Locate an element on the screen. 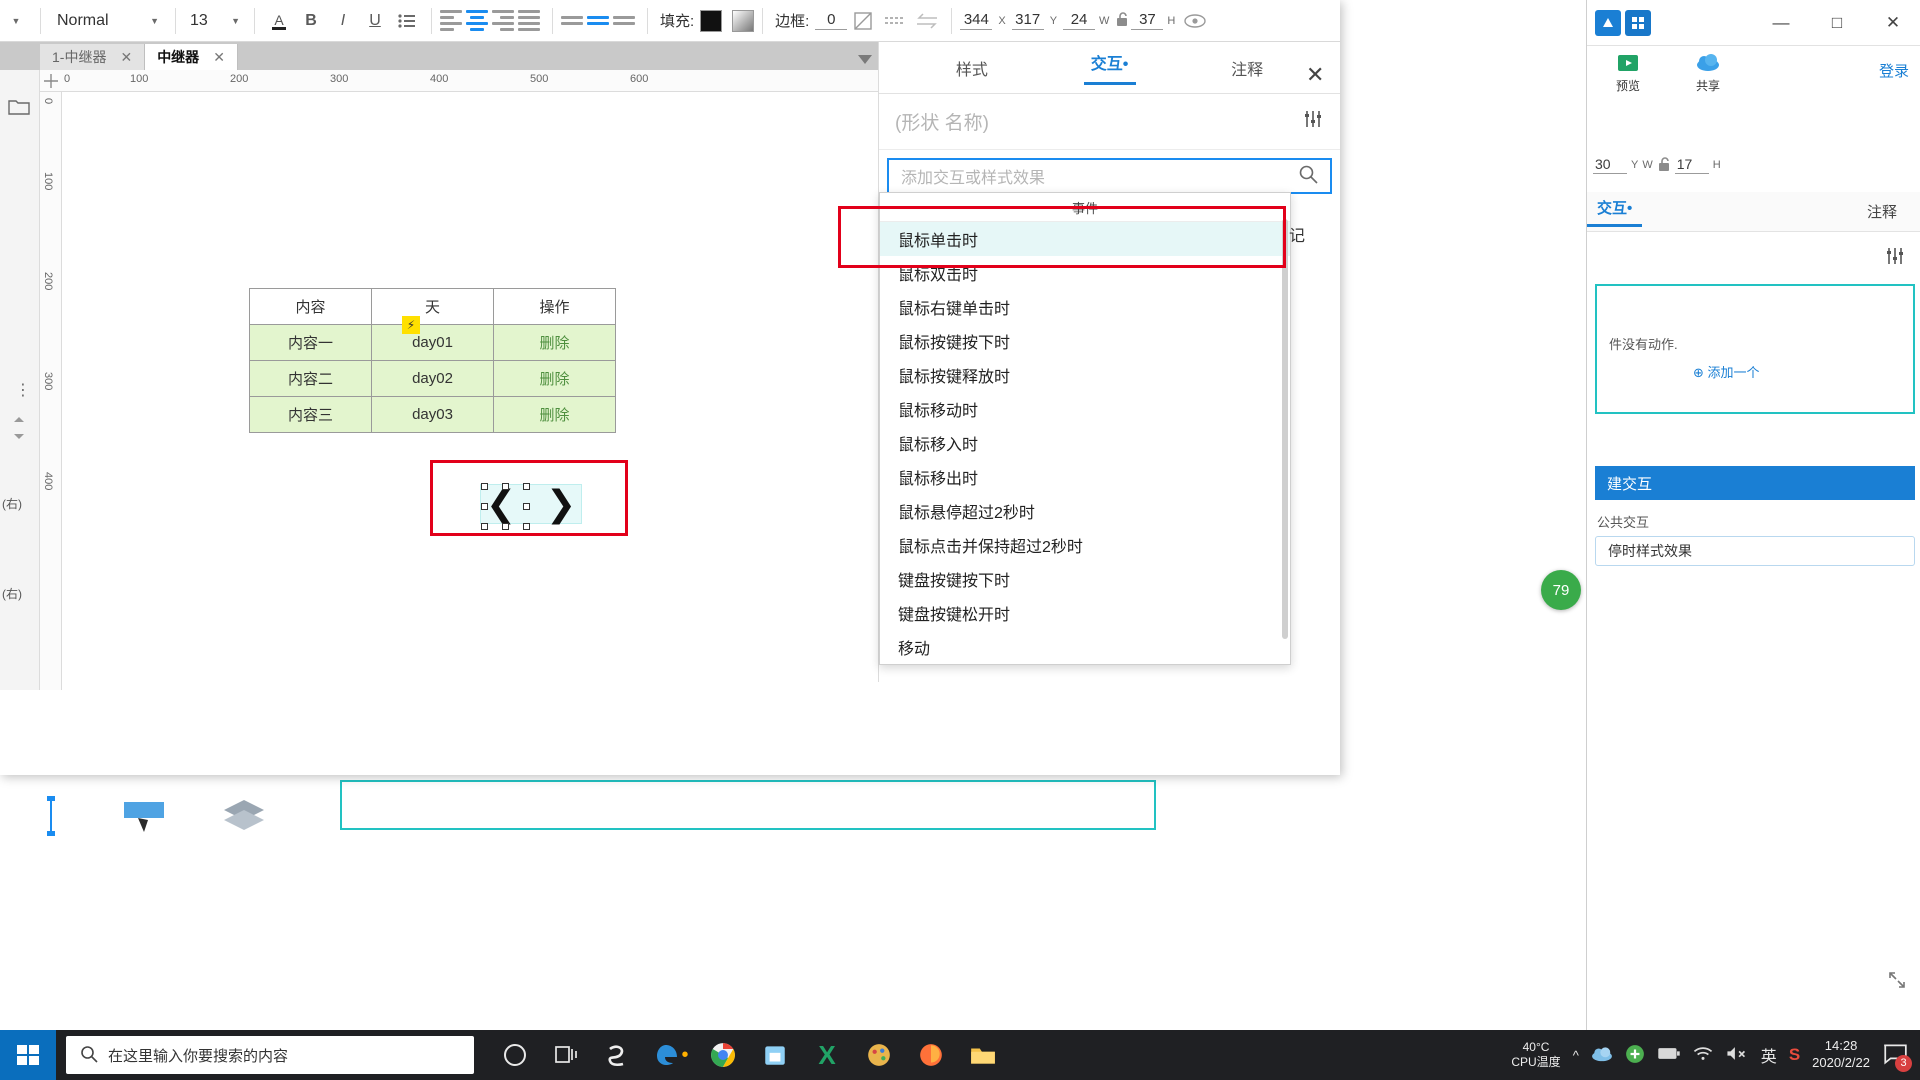 The image size is (1920, 1080). underline-button: U is located at coordinates (375, 21).